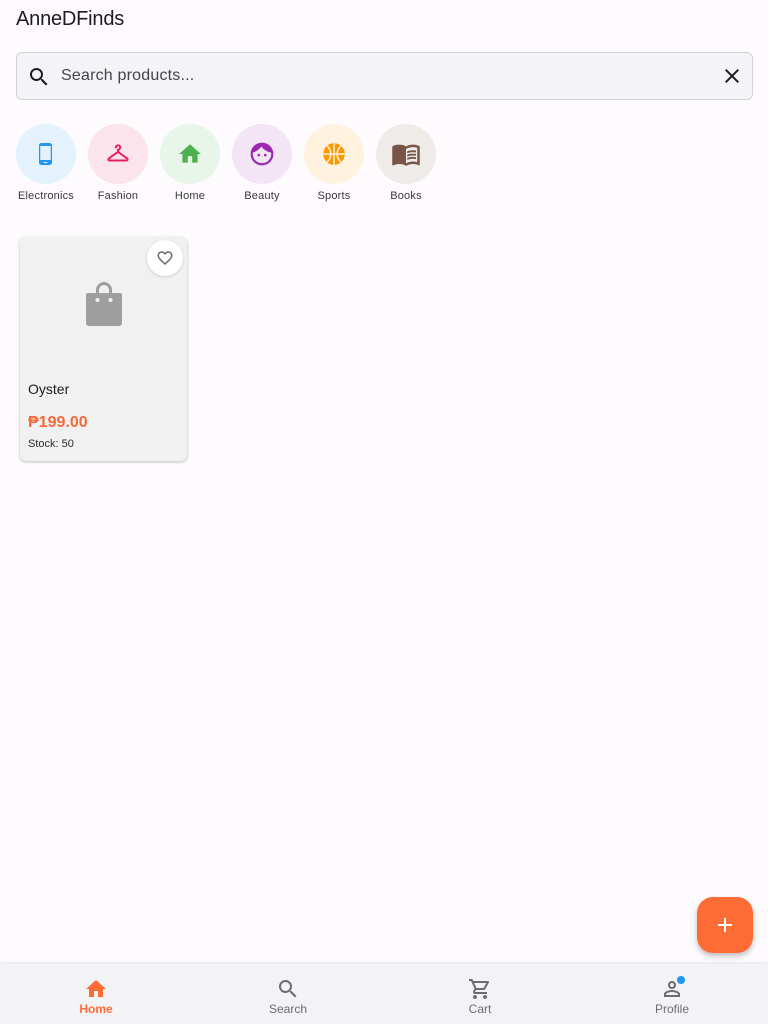 The height and width of the screenshot is (1024, 768). Describe the element at coordinates (479, 989) in the screenshot. I see `cart-icon` at that location.